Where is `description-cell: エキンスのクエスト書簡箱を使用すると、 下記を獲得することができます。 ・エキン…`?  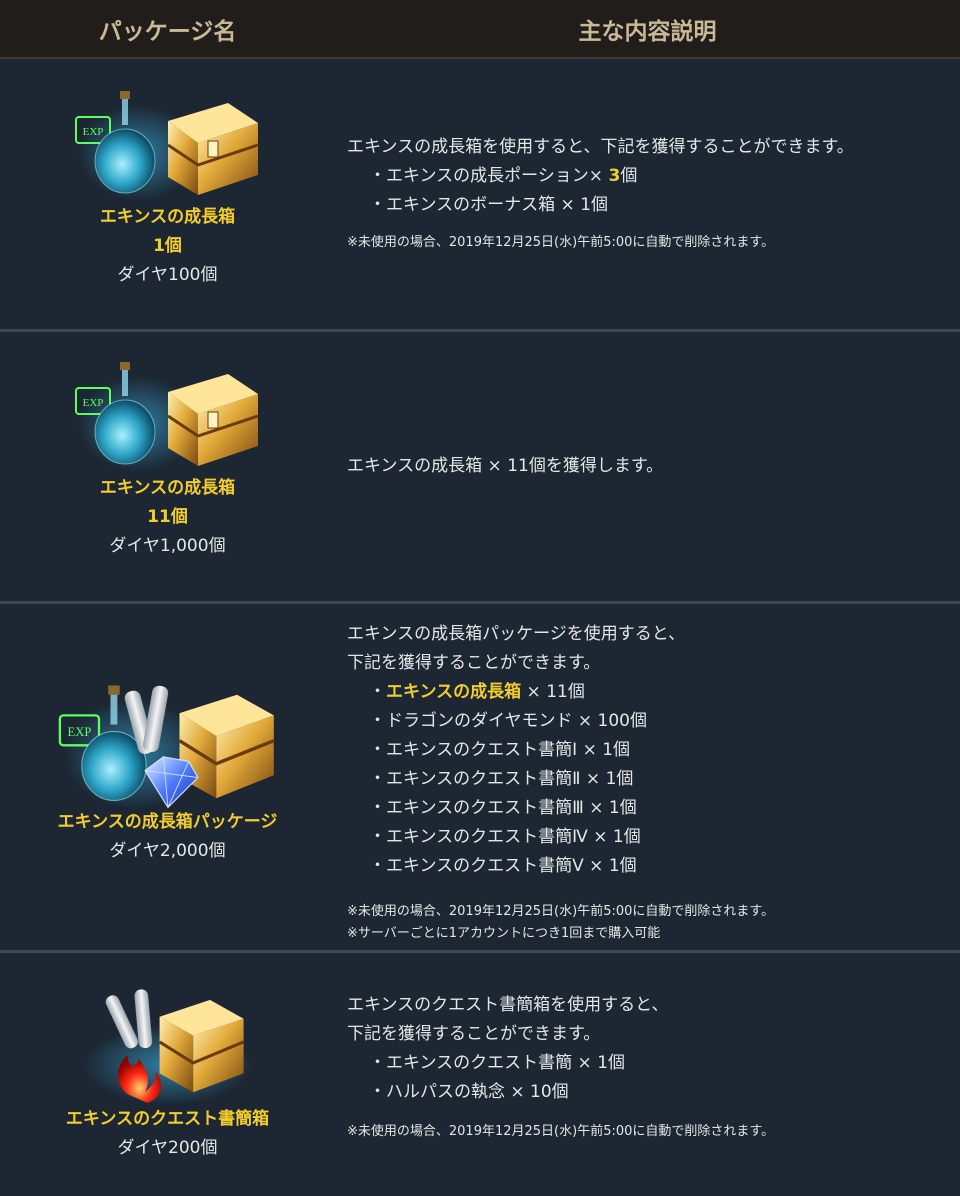
description-cell: エキンスのクエスト書簡箱を使用すると、 下記を獲得することができます。 ・エキン… is located at coordinates (647, 1074).